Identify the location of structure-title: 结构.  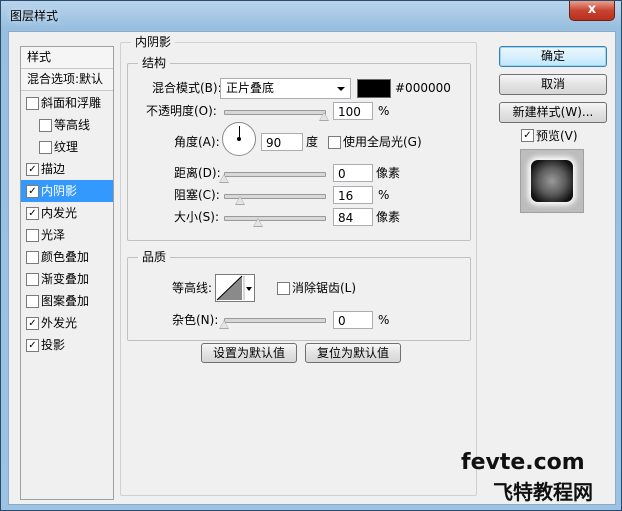
(154, 63).